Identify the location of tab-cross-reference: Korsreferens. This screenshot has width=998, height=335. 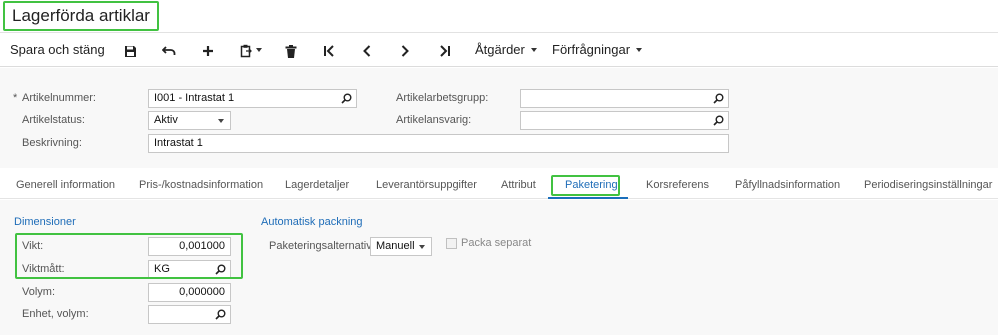
(677, 185).